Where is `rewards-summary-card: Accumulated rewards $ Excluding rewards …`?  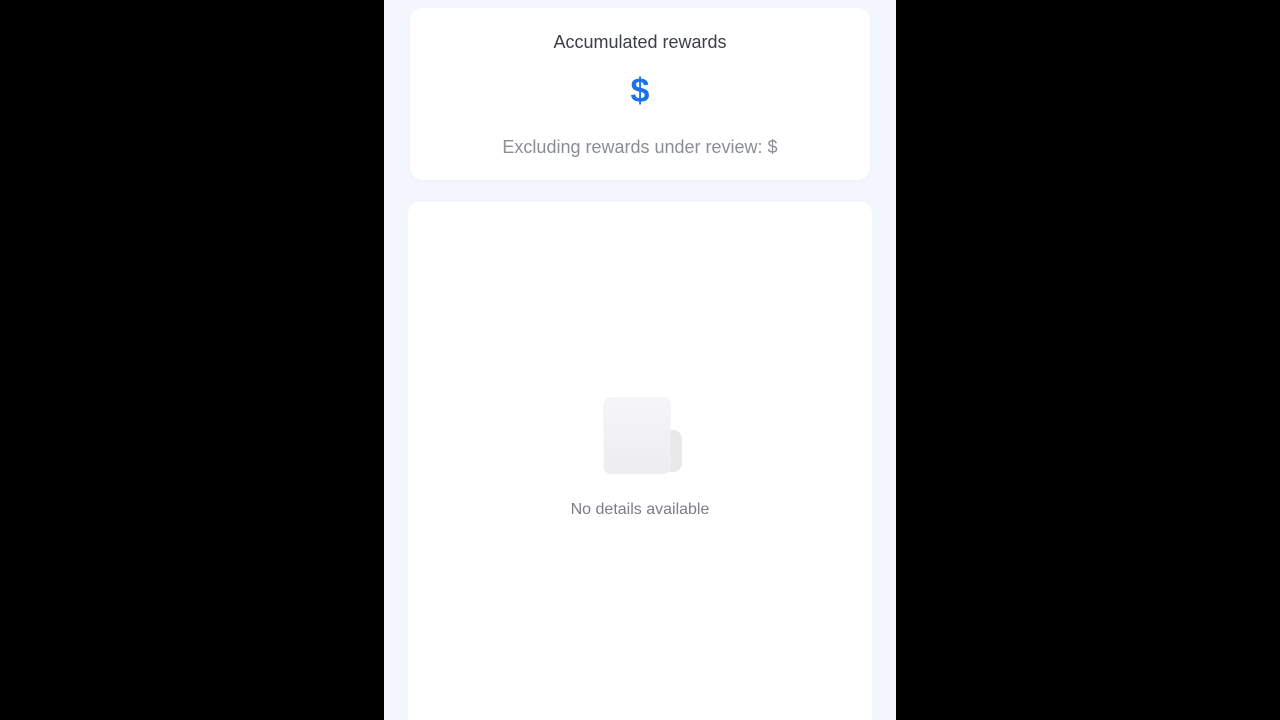
rewards-summary-card: Accumulated rewards $ Excluding rewards … is located at coordinates (640, 94).